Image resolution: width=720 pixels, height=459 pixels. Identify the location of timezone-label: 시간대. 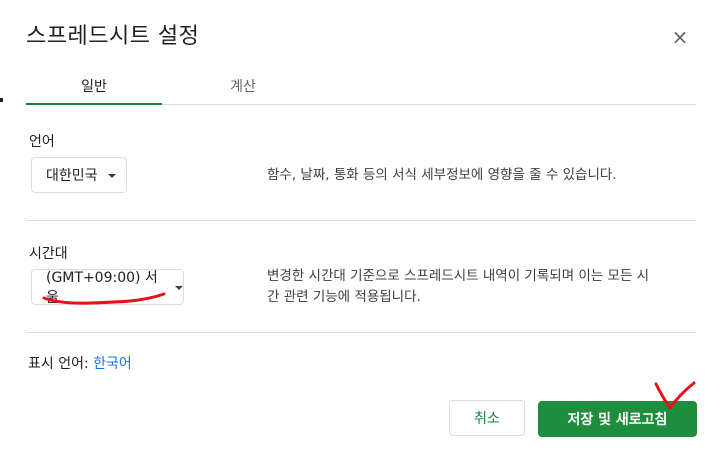
(48, 254).